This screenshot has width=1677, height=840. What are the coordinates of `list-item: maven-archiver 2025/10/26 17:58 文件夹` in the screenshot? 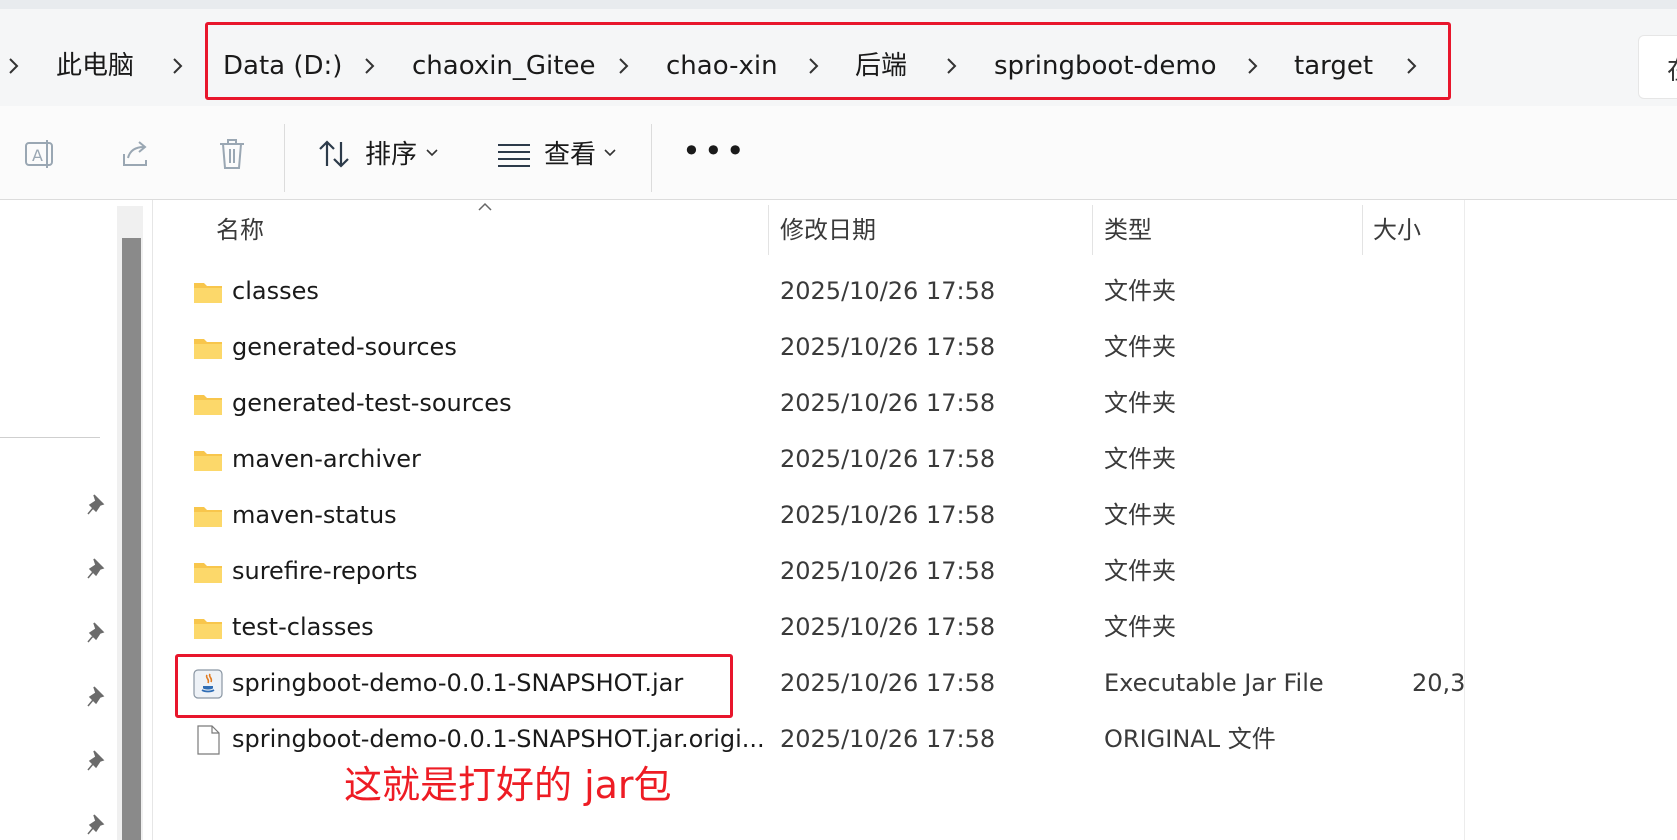 It's located at (820, 460).